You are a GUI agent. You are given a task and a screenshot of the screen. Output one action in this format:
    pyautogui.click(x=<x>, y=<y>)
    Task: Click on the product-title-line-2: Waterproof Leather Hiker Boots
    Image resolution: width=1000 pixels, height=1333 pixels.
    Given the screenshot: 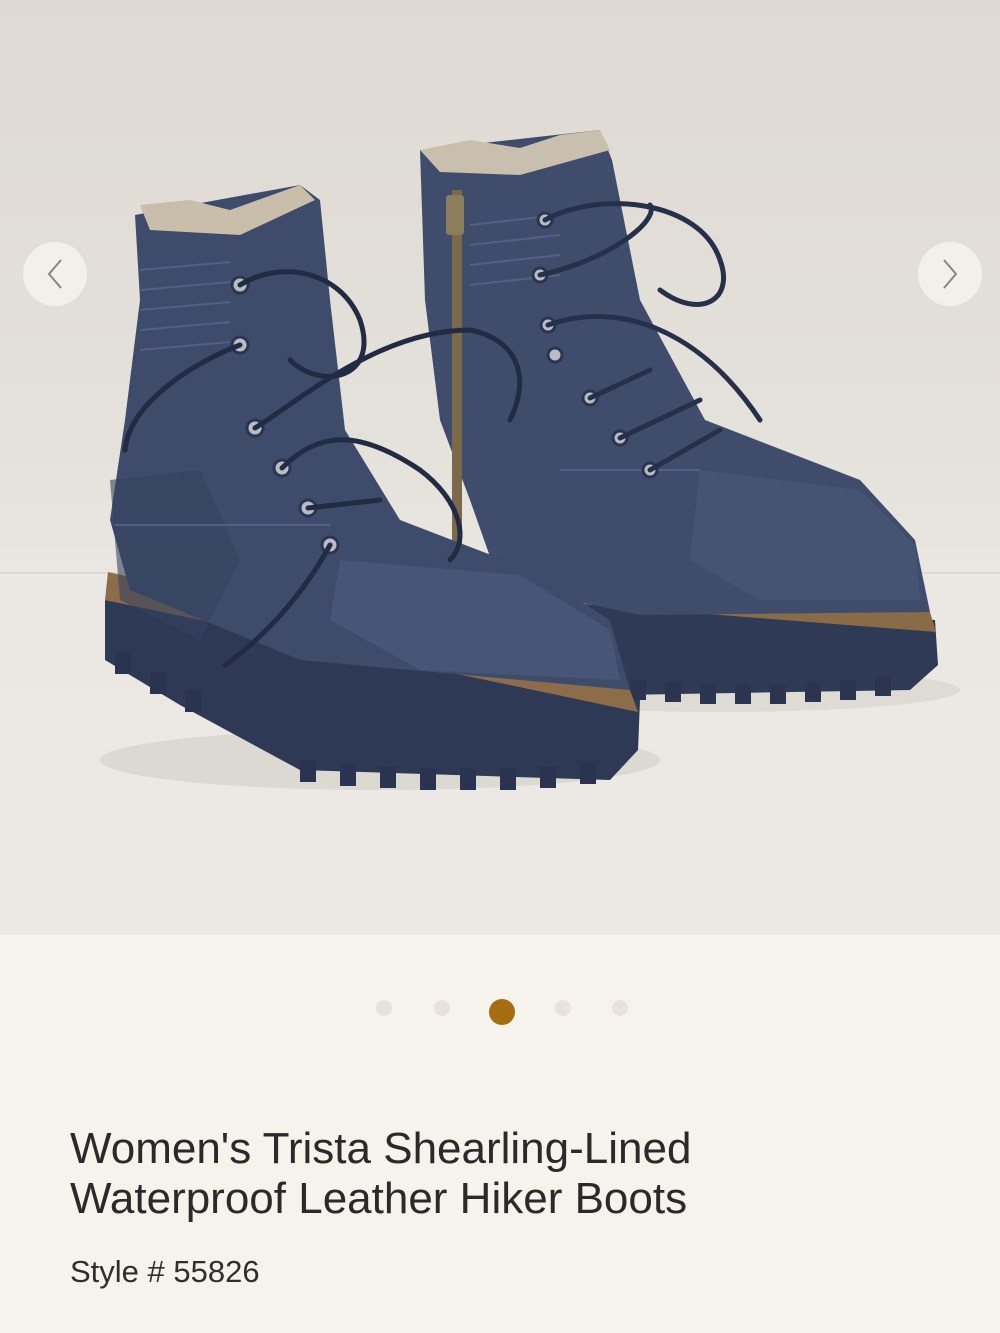 What is the action you would take?
    pyautogui.click(x=379, y=1198)
    